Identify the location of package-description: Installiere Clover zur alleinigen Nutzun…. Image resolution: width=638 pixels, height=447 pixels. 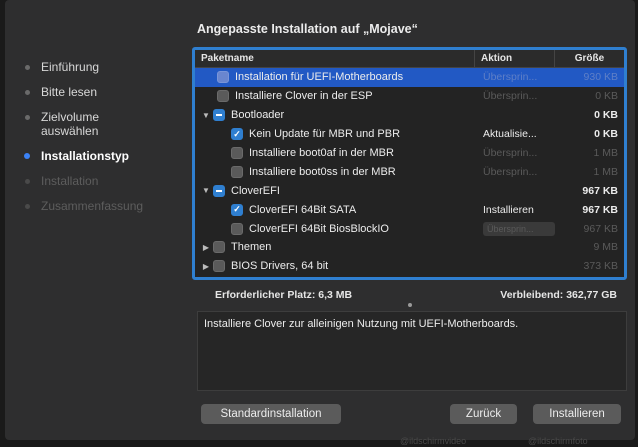
(412, 351).